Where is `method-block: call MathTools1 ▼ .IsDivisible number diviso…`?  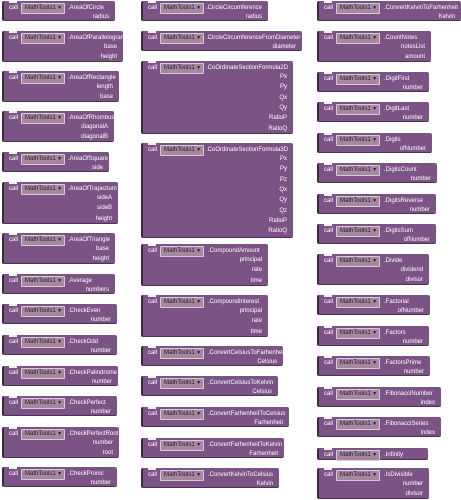
method-block: call MathTools1 ▼ .IsDivisible number diviso… is located at coordinates (375, 483).